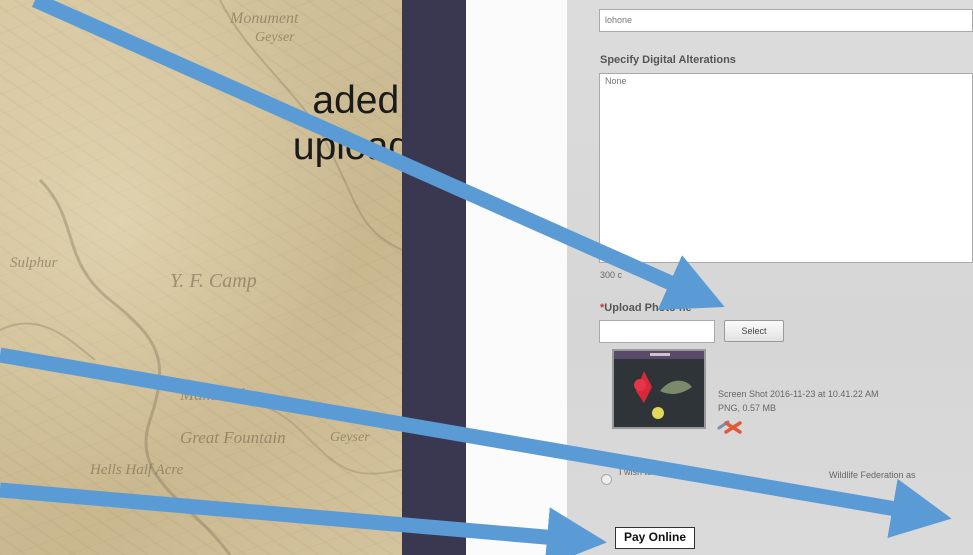 Image resolution: width=973 pixels, height=555 pixels. Describe the element at coordinates (516, 277) in the screenshot. I see `page-margin` at that location.